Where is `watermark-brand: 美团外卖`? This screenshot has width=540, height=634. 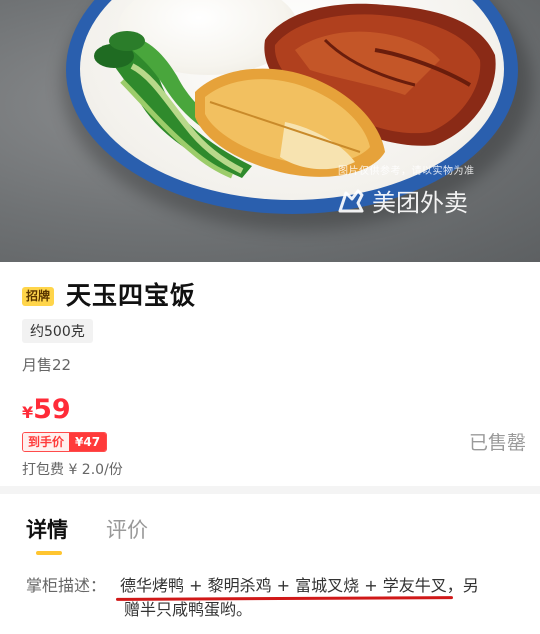 watermark-brand: 美团外卖 is located at coordinates (420, 203).